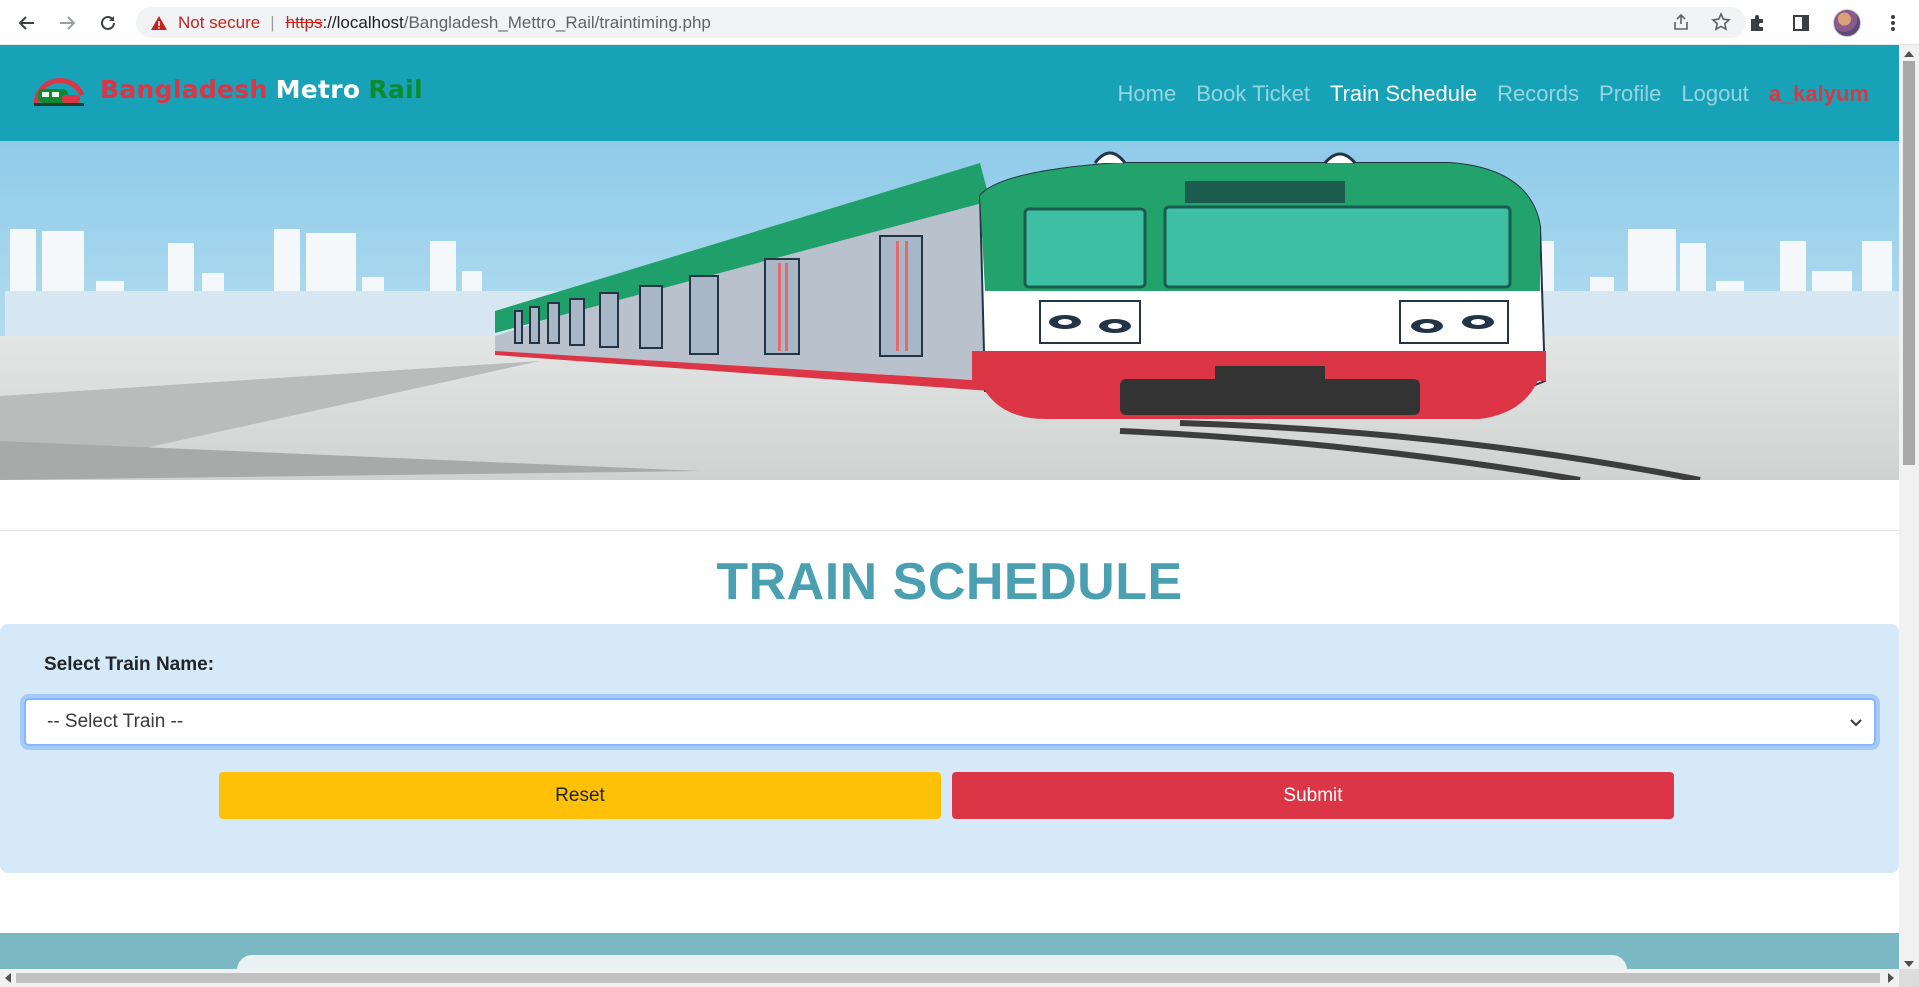 This screenshot has height=987, width=1919. What do you see at coordinates (184, 89) in the screenshot?
I see `brand-part-1: Bangladesh` at bounding box center [184, 89].